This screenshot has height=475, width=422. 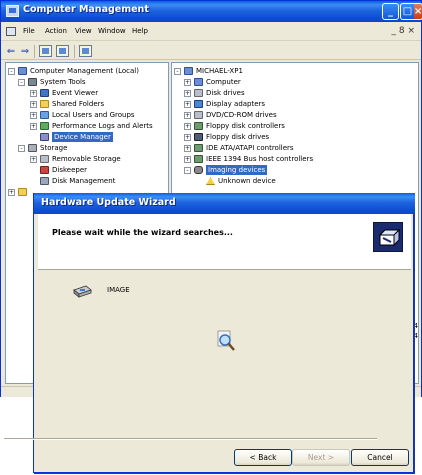 What do you see at coordinates (44, 93) in the screenshot?
I see `event-viewer-icon` at bounding box center [44, 93].